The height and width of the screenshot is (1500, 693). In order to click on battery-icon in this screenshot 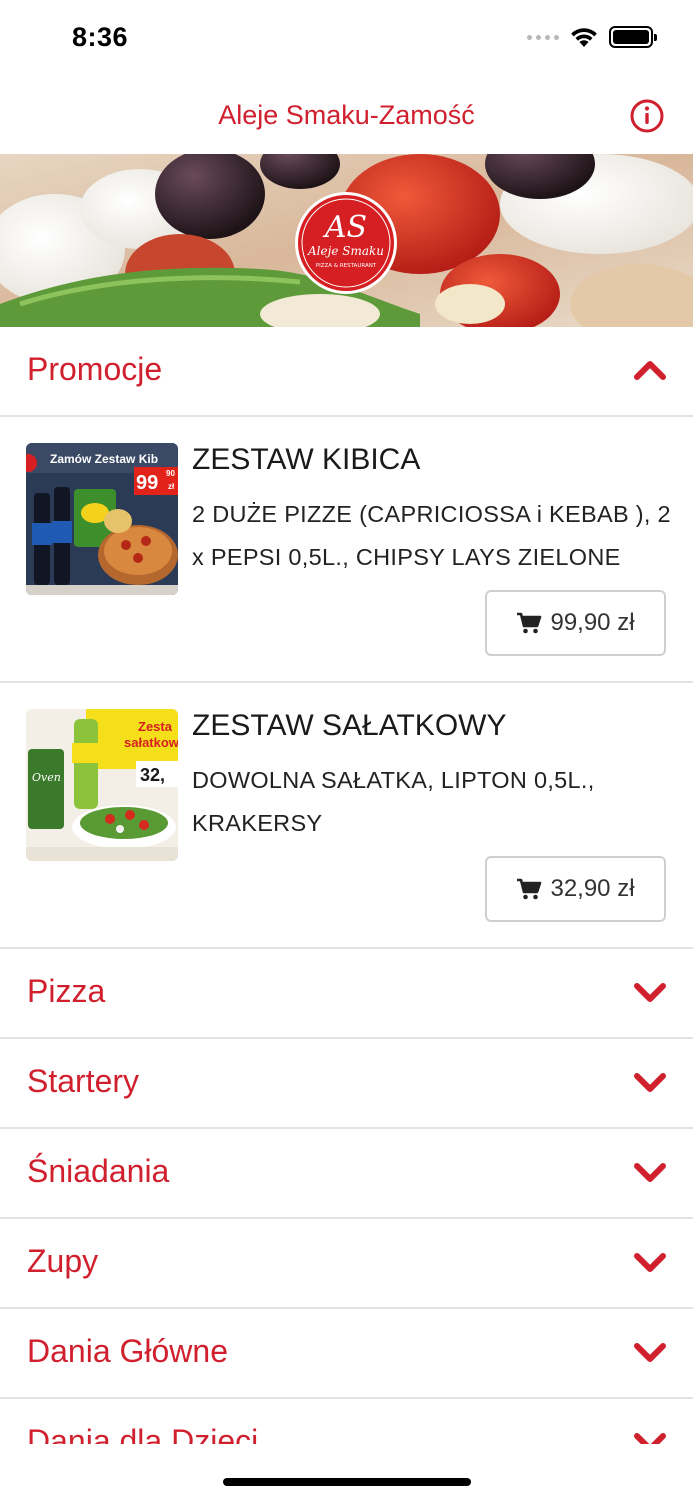, I will do `click(633, 37)`.